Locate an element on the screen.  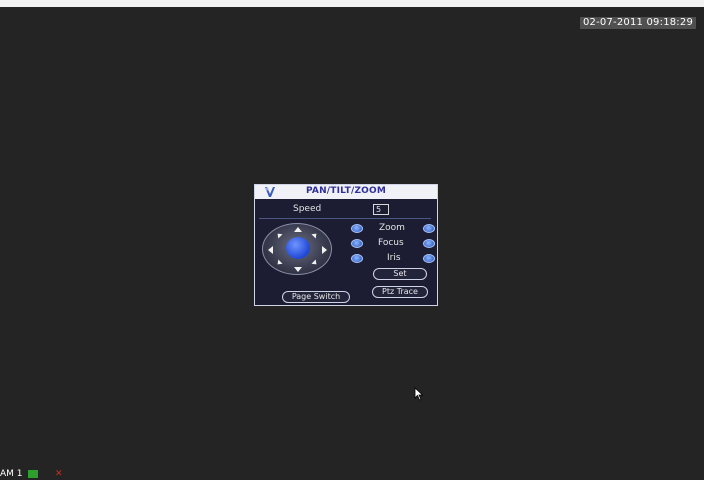
arrow-left-icon is located at coordinates (270, 250).